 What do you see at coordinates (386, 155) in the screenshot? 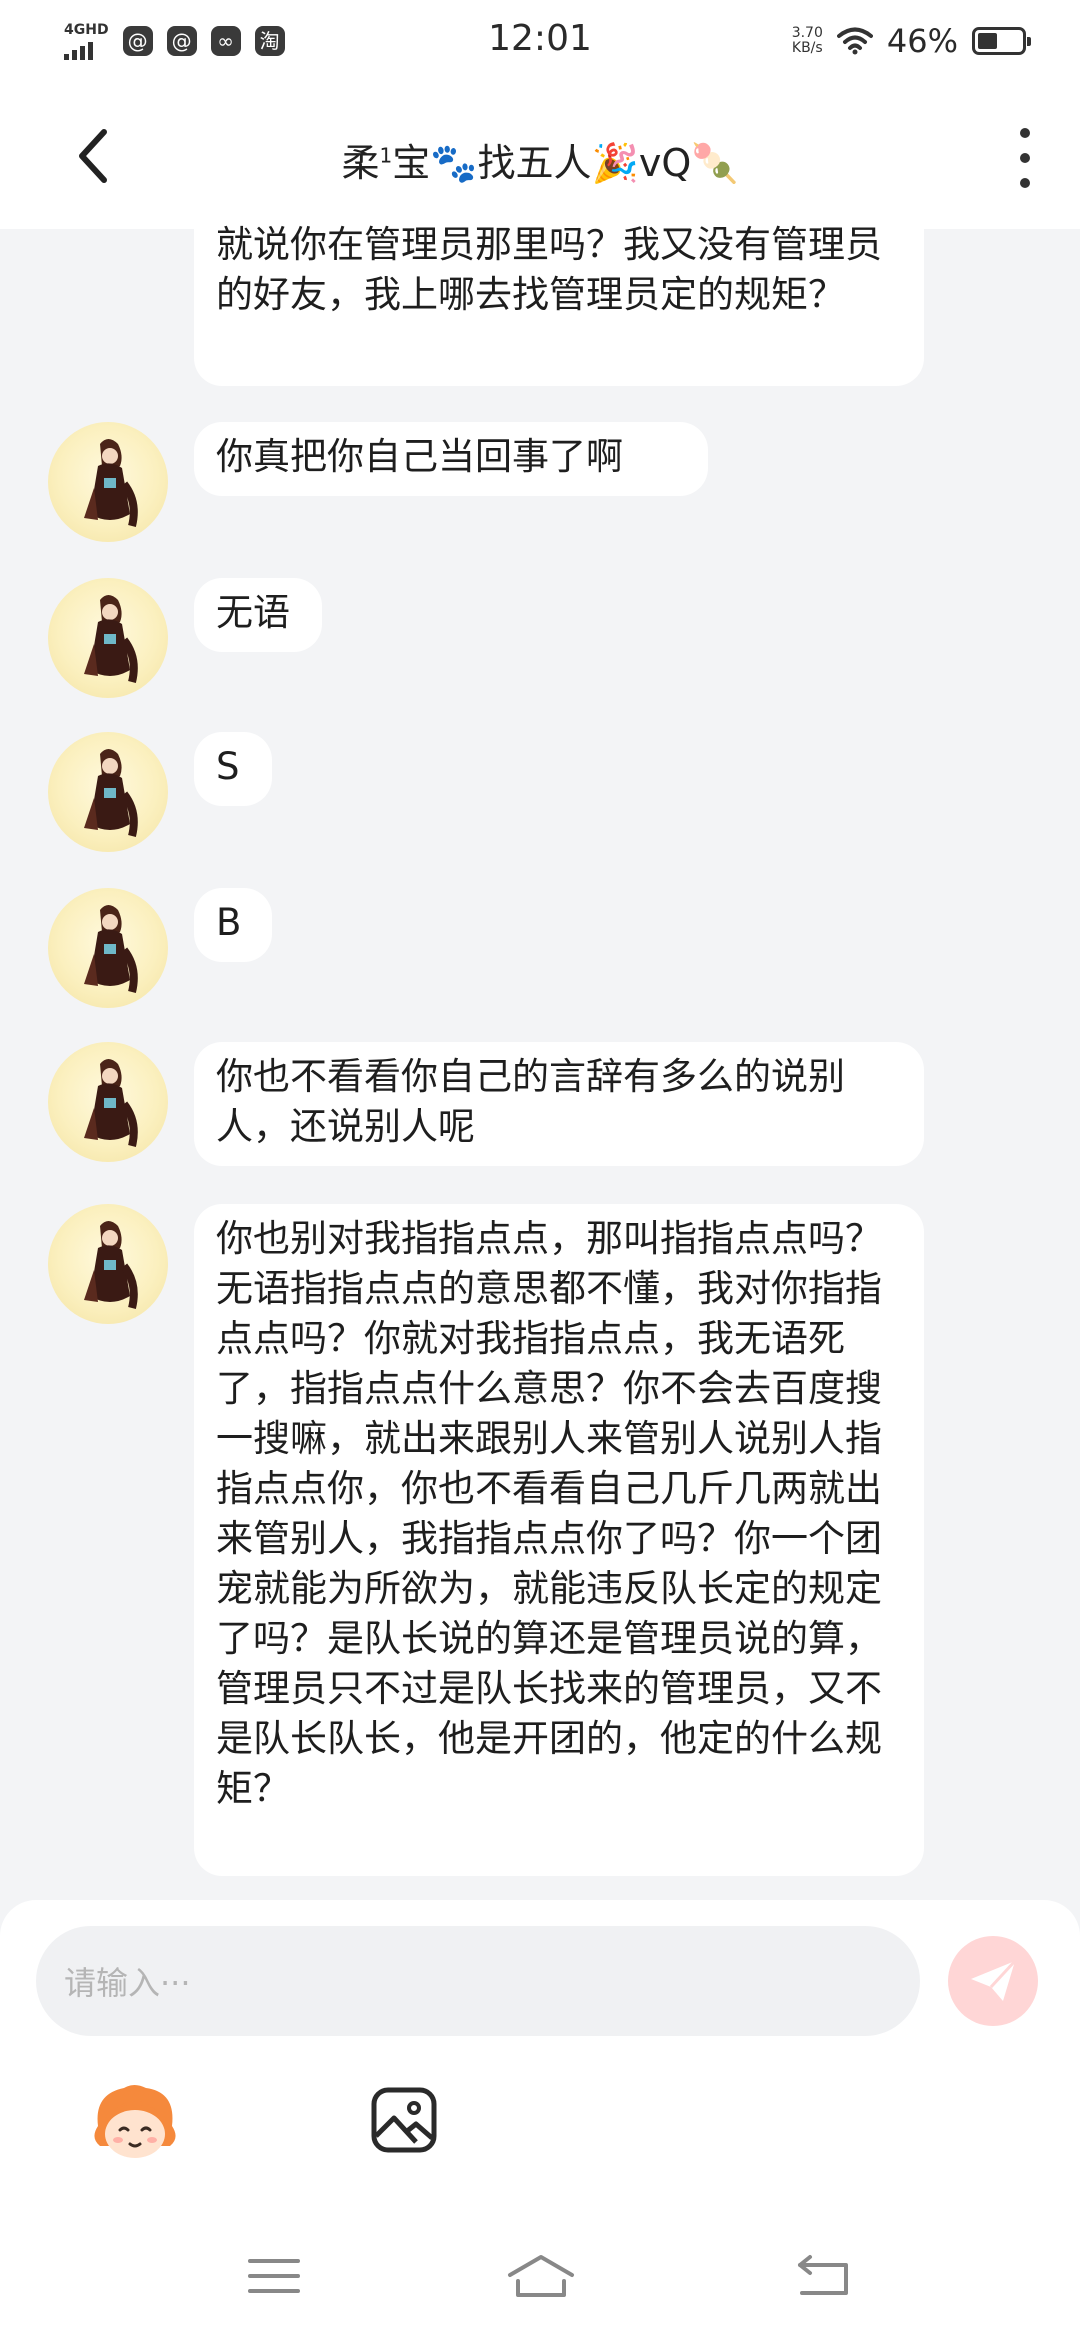
I see `title-superscript: 1` at bounding box center [386, 155].